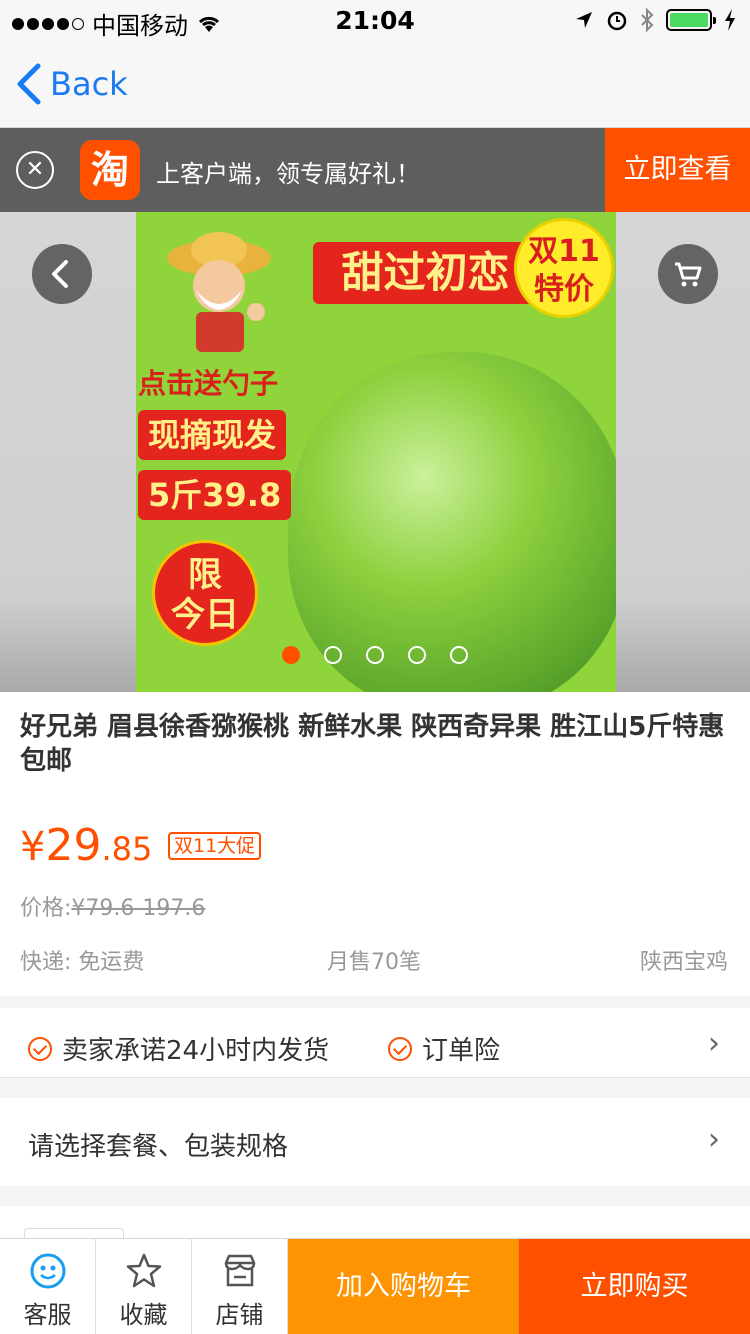 The height and width of the screenshot is (1334, 750). What do you see at coordinates (196, 1051) in the screenshot?
I see `promise-label: 卖家承诺24小时内发货` at bounding box center [196, 1051].